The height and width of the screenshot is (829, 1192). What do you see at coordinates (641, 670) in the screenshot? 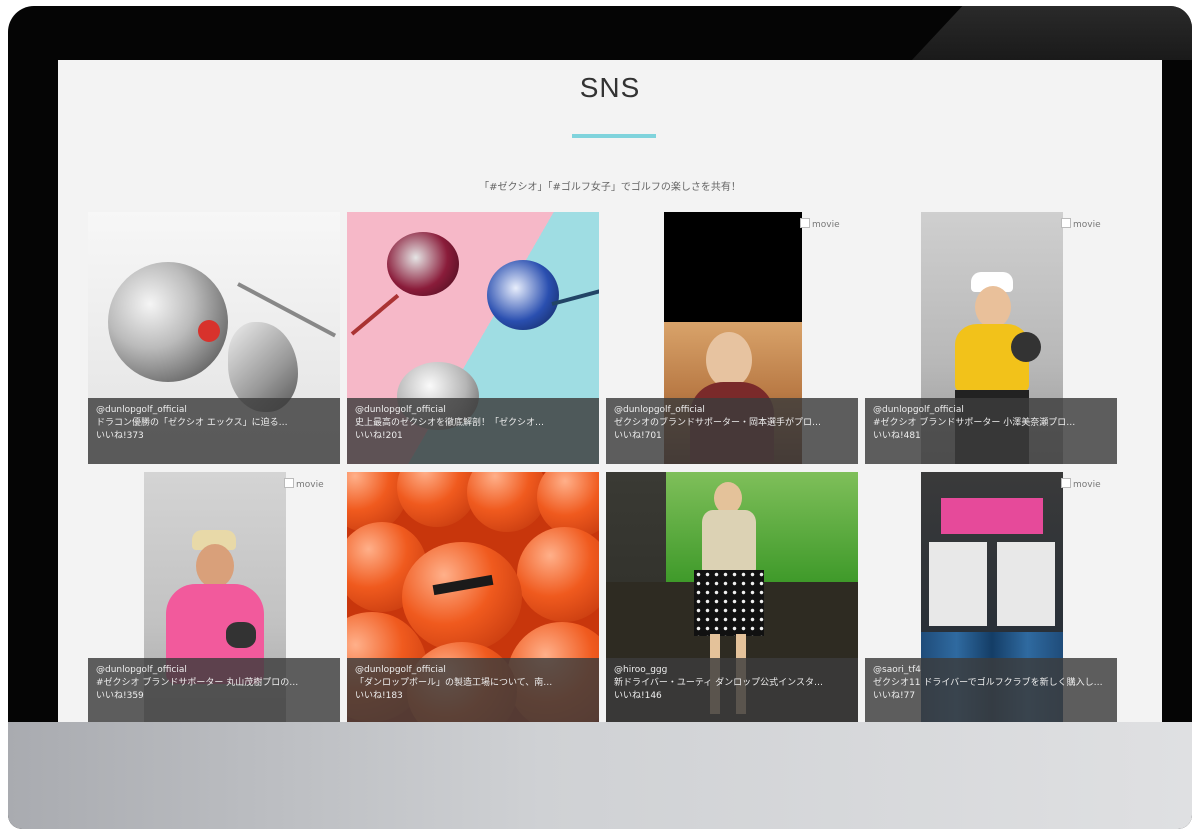
I see `post-account: @hiroo_ggg` at bounding box center [641, 670].